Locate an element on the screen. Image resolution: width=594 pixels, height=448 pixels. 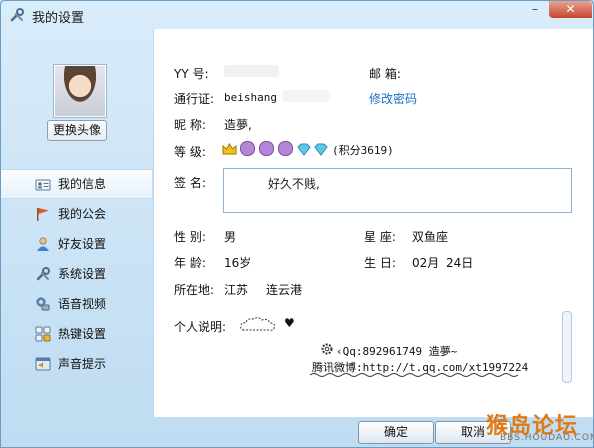
sidebar-item-my-guild: 我的公会 is located at coordinates (77, 214).